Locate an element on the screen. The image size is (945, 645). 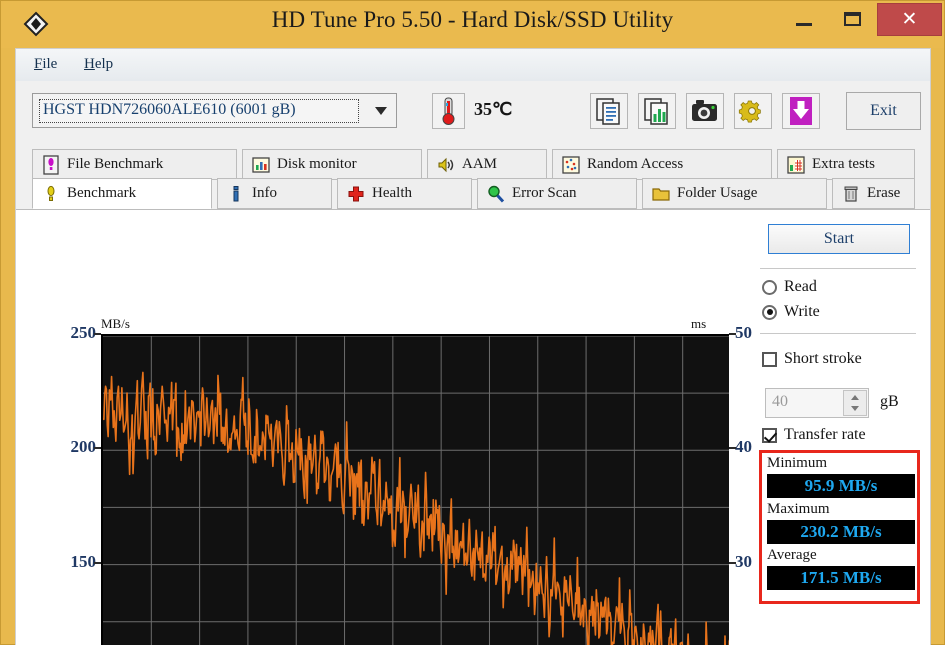
checkbox-short-stroke: Short stroke is located at coordinates (812, 359).